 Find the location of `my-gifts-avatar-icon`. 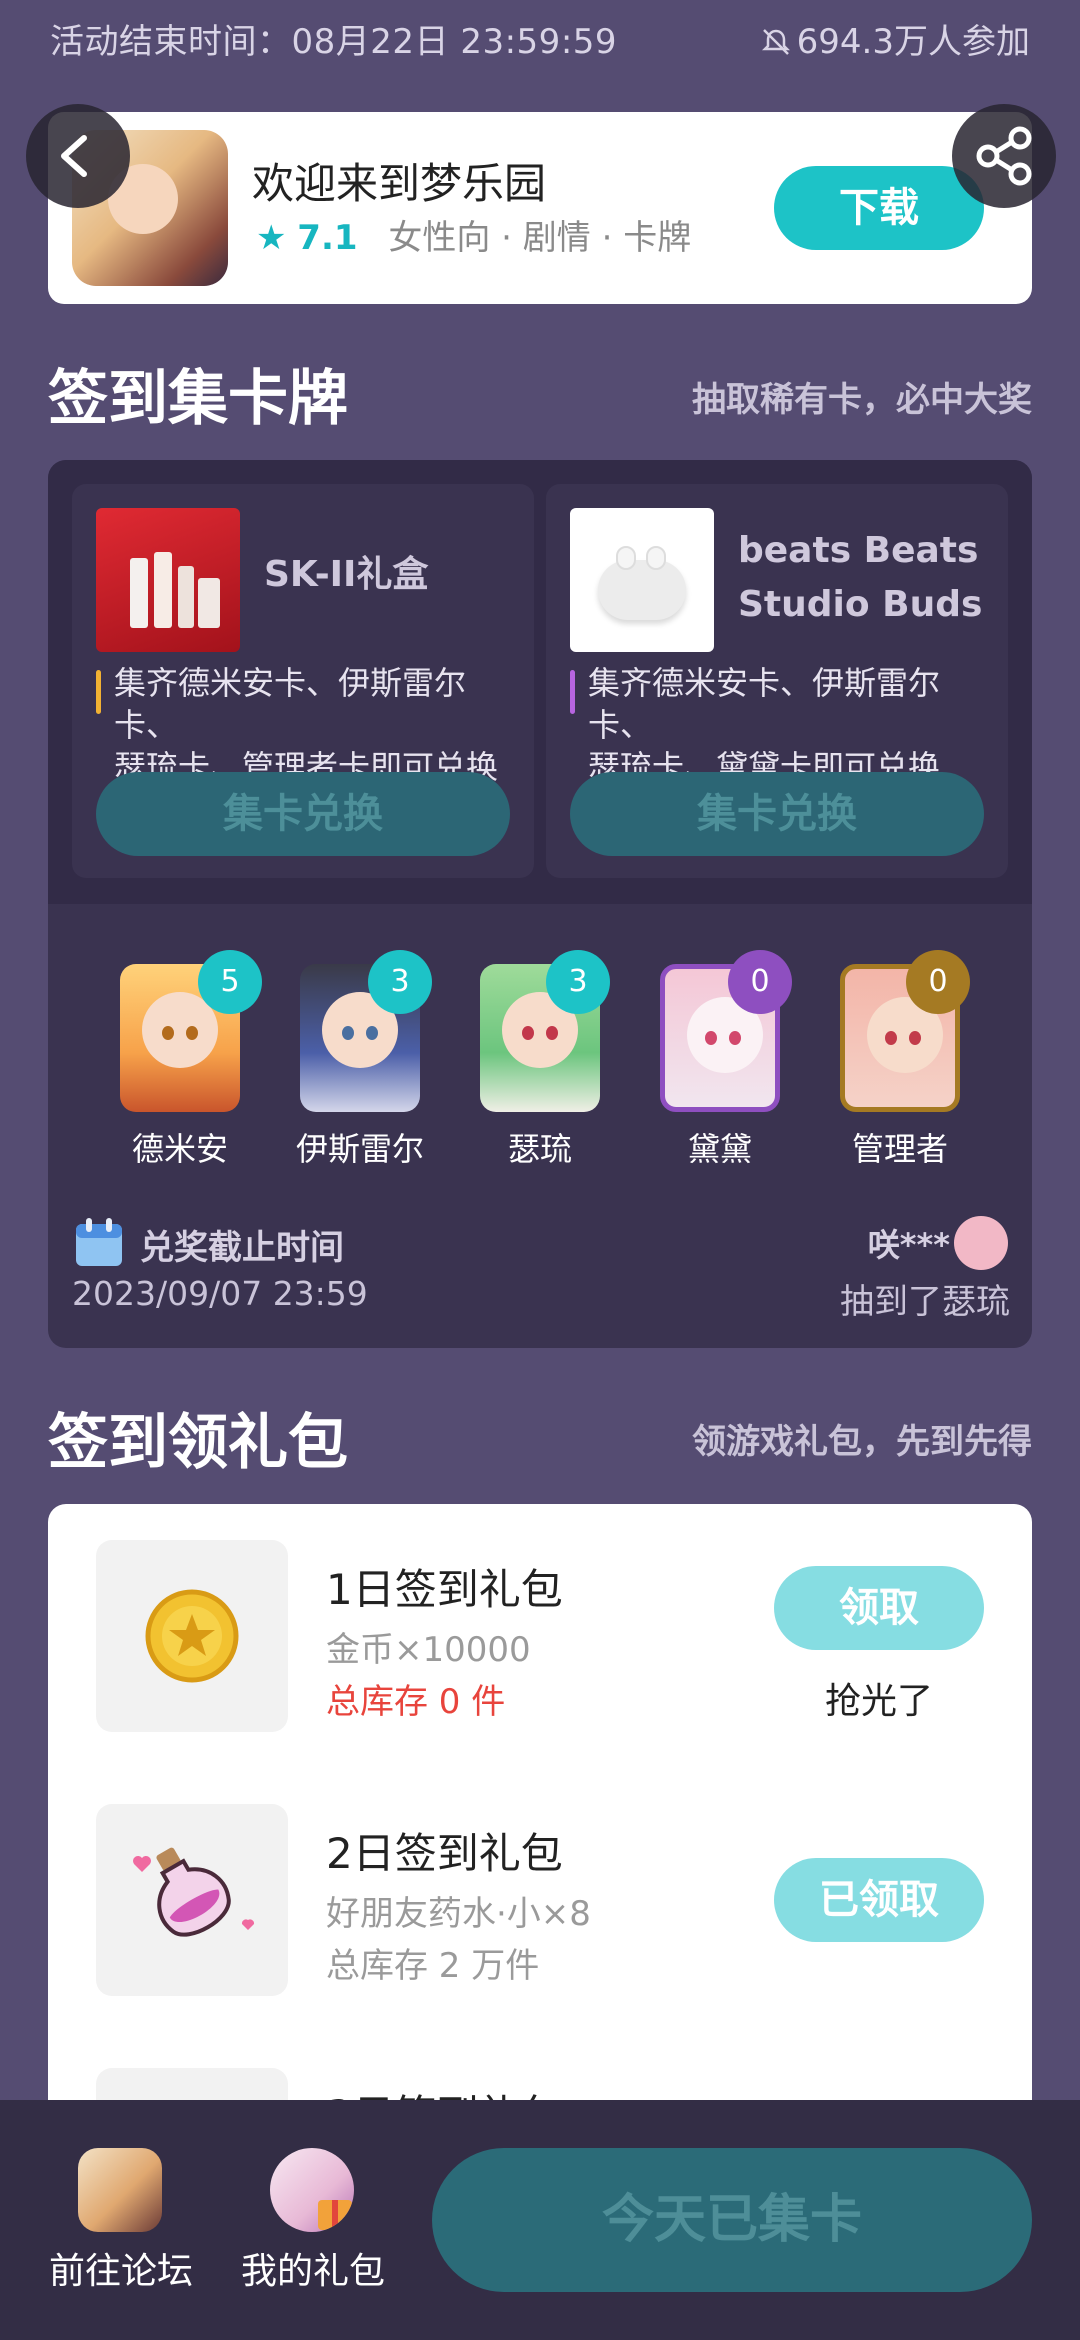

my-gifts-avatar-icon is located at coordinates (312, 2190).